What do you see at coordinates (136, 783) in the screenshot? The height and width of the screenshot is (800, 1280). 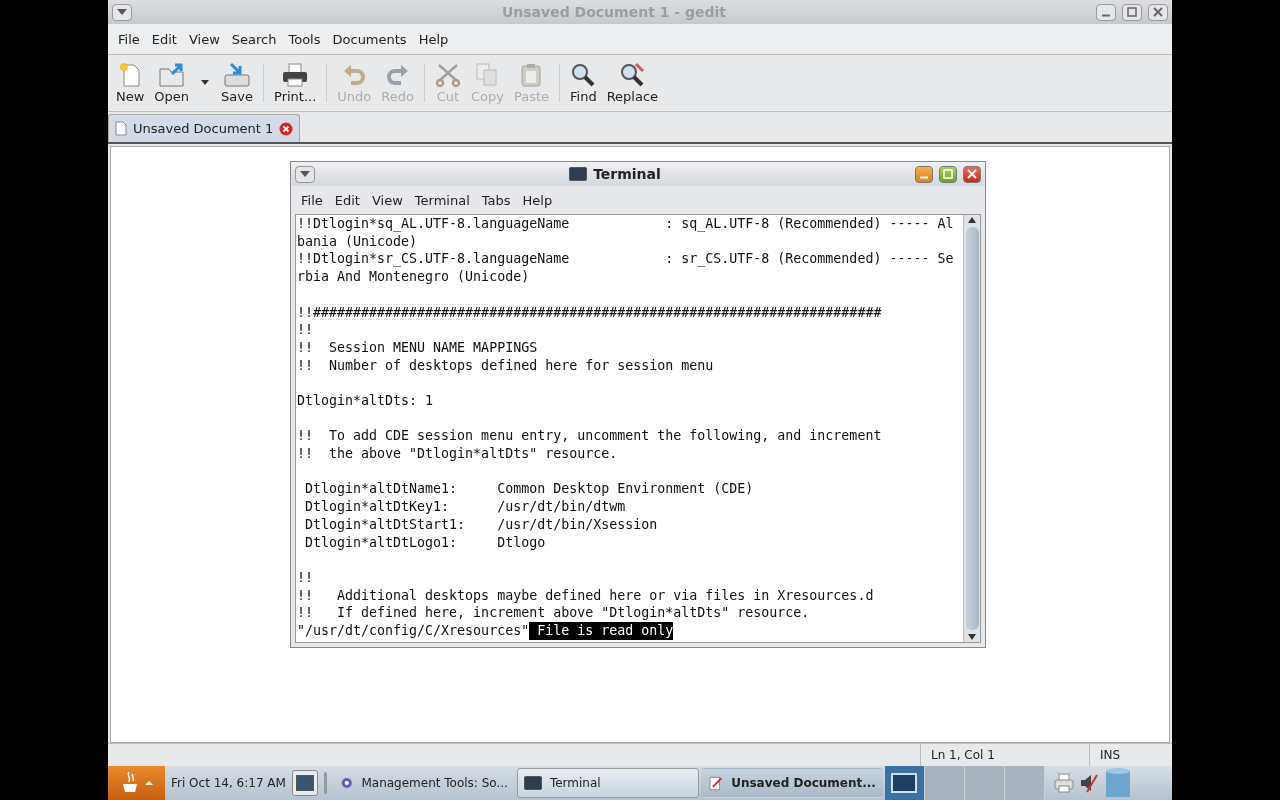 I see `start-menu-button` at bounding box center [136, 783].